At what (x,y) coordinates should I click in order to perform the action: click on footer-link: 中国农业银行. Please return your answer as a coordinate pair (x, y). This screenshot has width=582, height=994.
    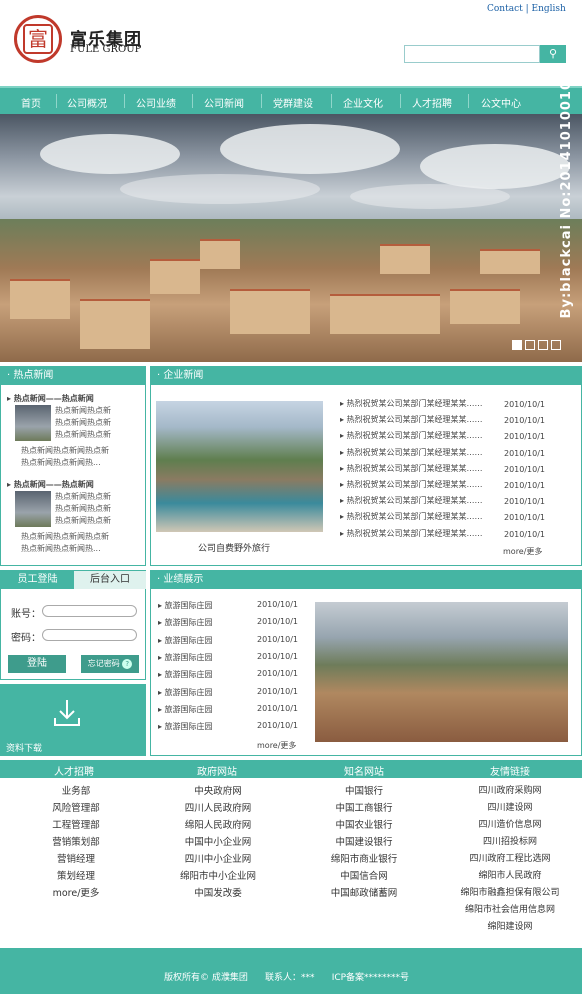
    Looking at the image, I should click on (364, 825).